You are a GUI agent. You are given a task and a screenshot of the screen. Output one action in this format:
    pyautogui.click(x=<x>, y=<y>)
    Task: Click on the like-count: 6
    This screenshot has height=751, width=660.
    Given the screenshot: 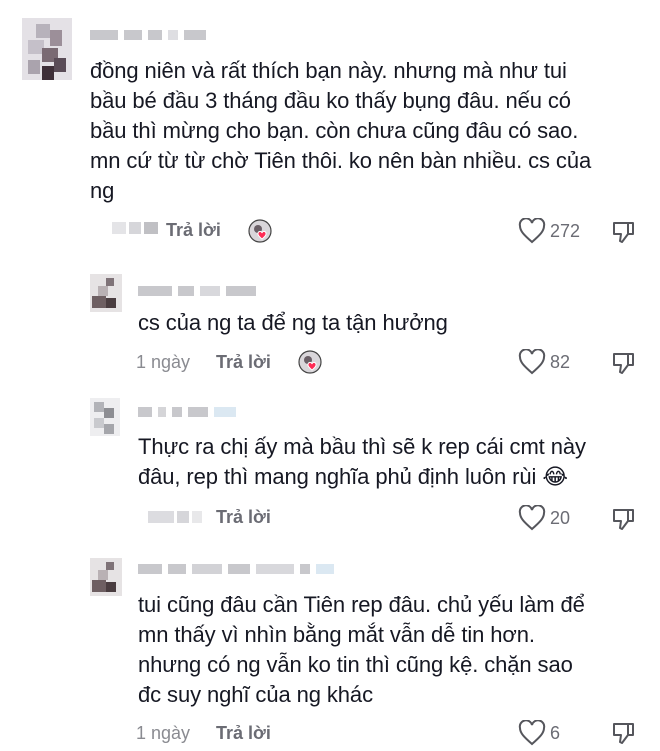 What is the action you would take?
    pyautogui.click(x=555, y=732)
    